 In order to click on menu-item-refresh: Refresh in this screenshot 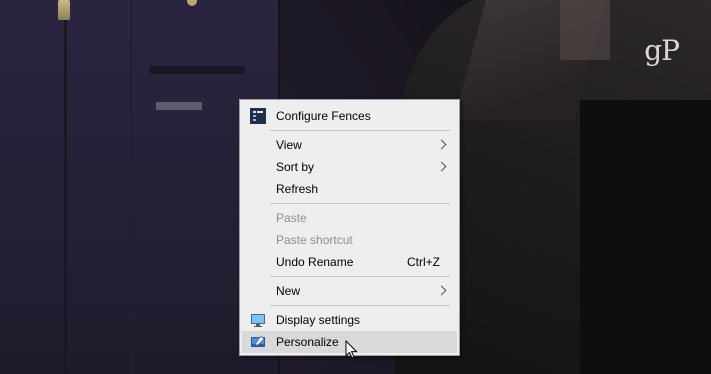, I will do `click(349, 189)`.